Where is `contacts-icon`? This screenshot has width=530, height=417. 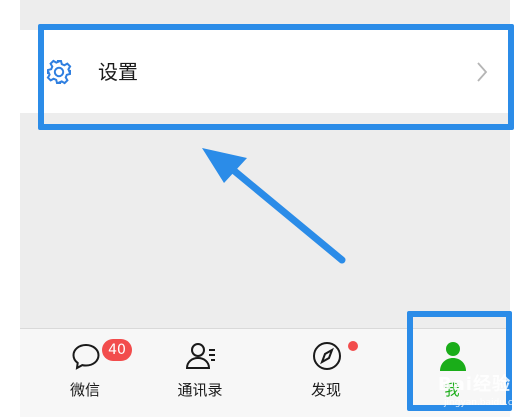 contacts-icon is located at coordinates (200, 356).